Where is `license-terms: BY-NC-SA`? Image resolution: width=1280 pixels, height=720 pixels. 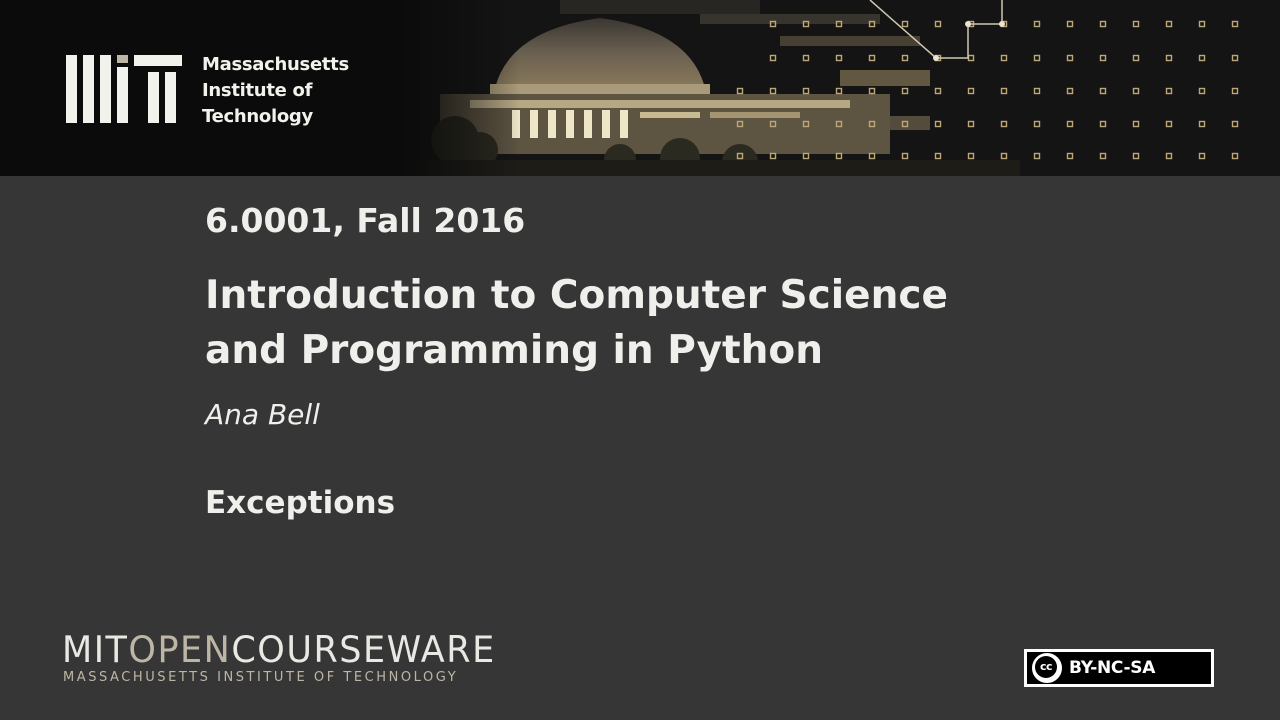
license-terms: BY-NC-SA is located at coordinates (1112, 668).